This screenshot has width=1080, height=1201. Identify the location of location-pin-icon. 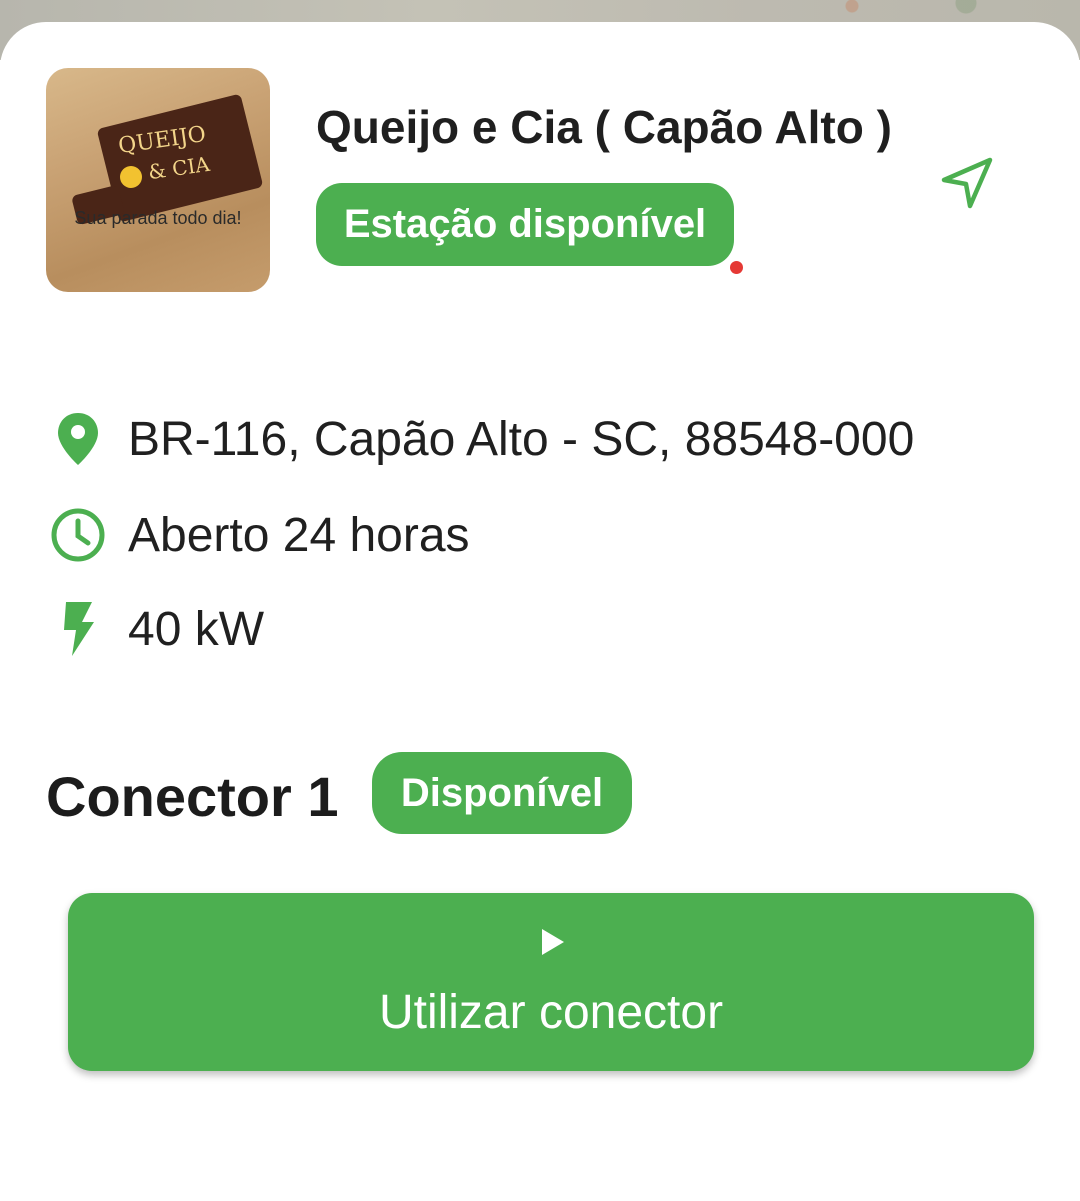
(78, 439).